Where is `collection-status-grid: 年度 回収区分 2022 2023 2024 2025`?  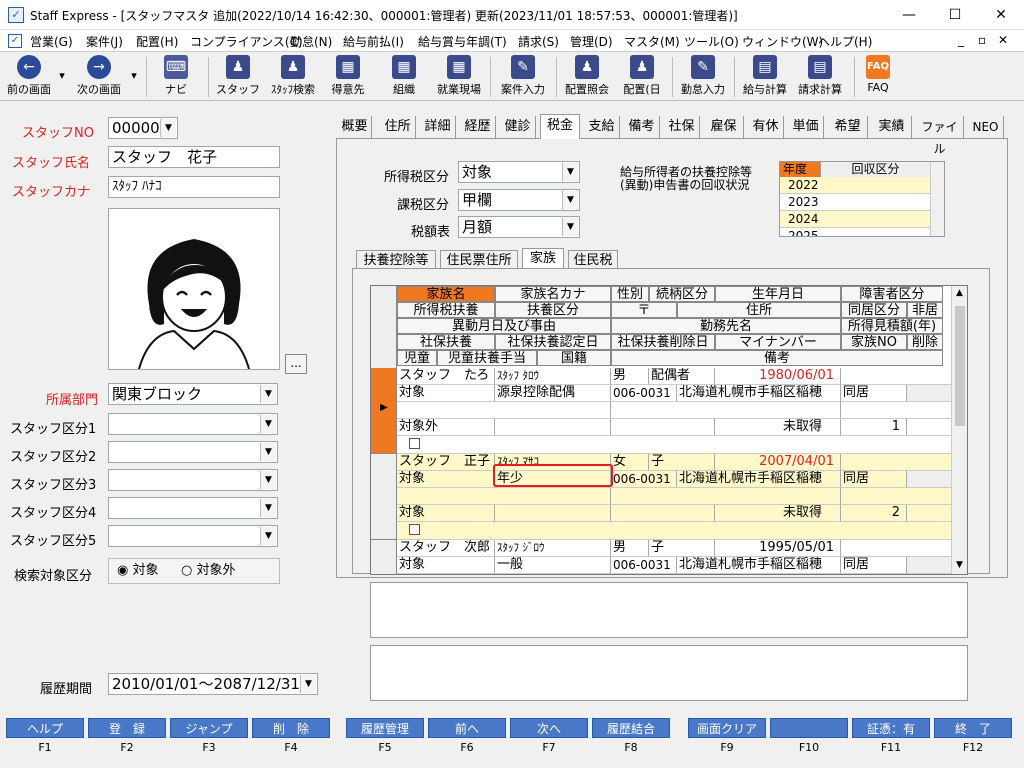
collection-status-grid: 年度 回収区分 2022 2023 2024 2025 is located at coordinates (862, 199).